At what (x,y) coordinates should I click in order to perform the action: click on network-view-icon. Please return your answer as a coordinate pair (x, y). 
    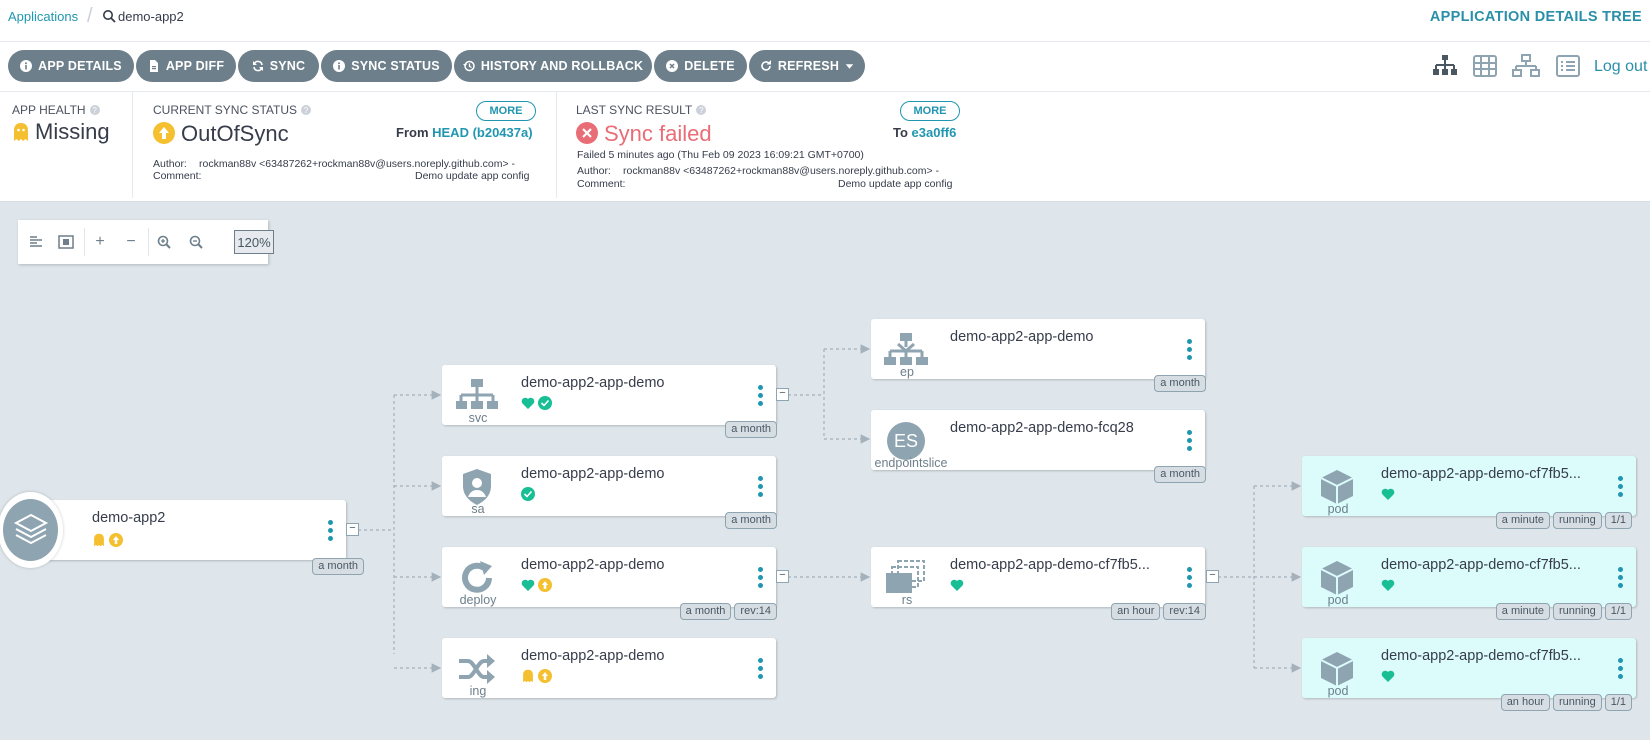
    Looking at the image, I should click on (1526, 66).